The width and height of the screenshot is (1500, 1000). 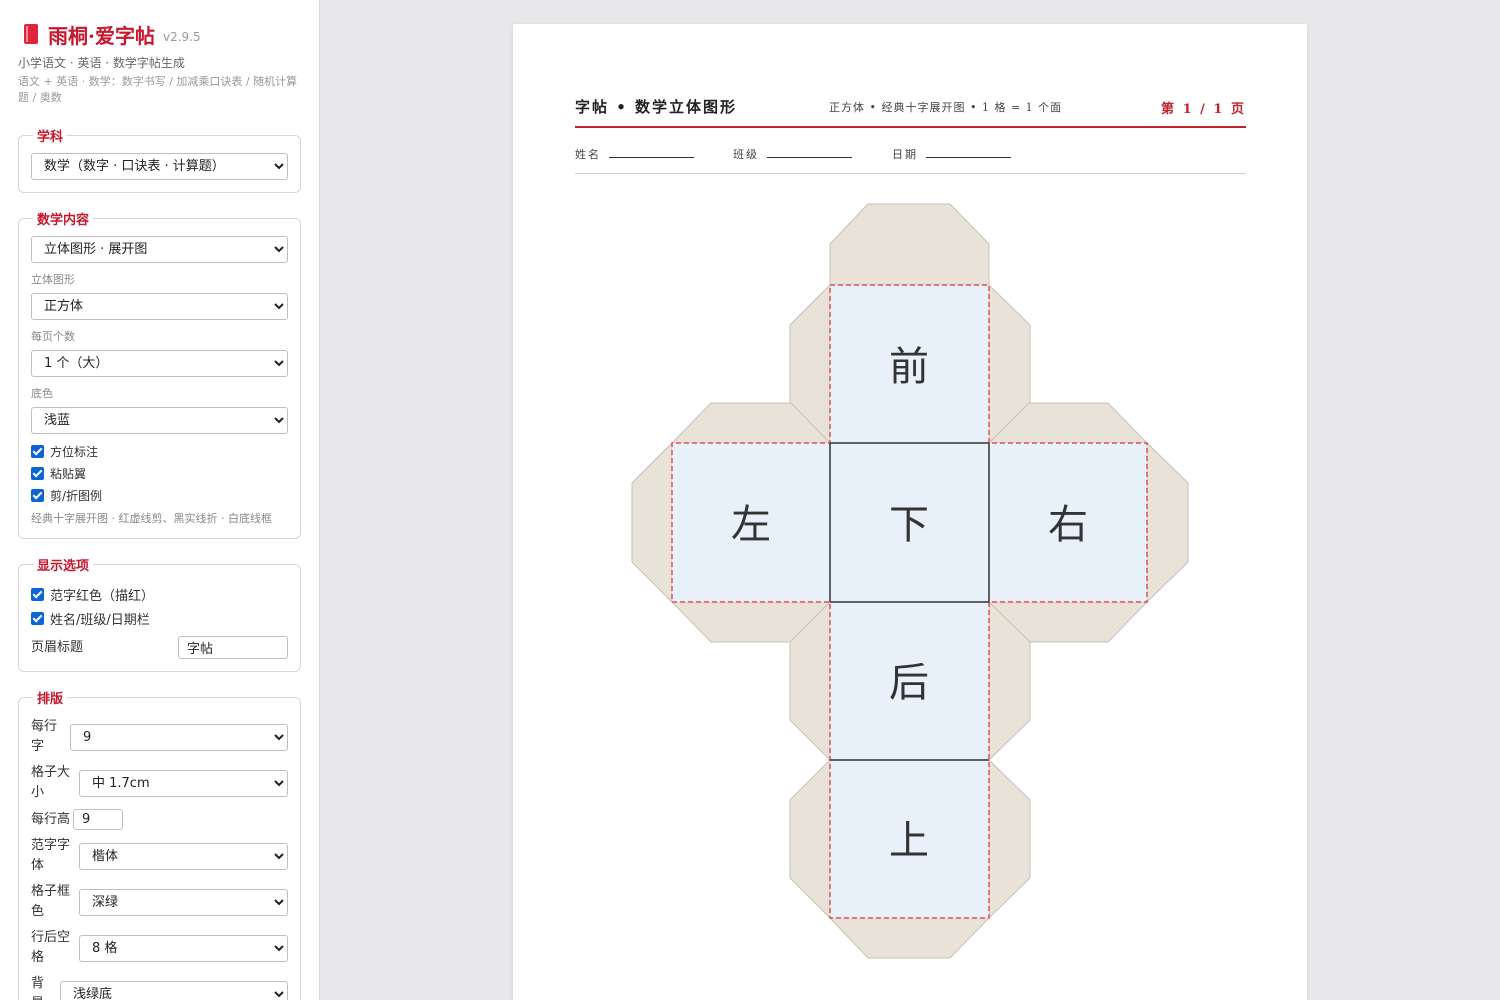 What do you see at coordinates (159, 594) in the screenshot?
I see `red-trace-checkbox: 范字红色（描红）` at bounding box center [159, 594].